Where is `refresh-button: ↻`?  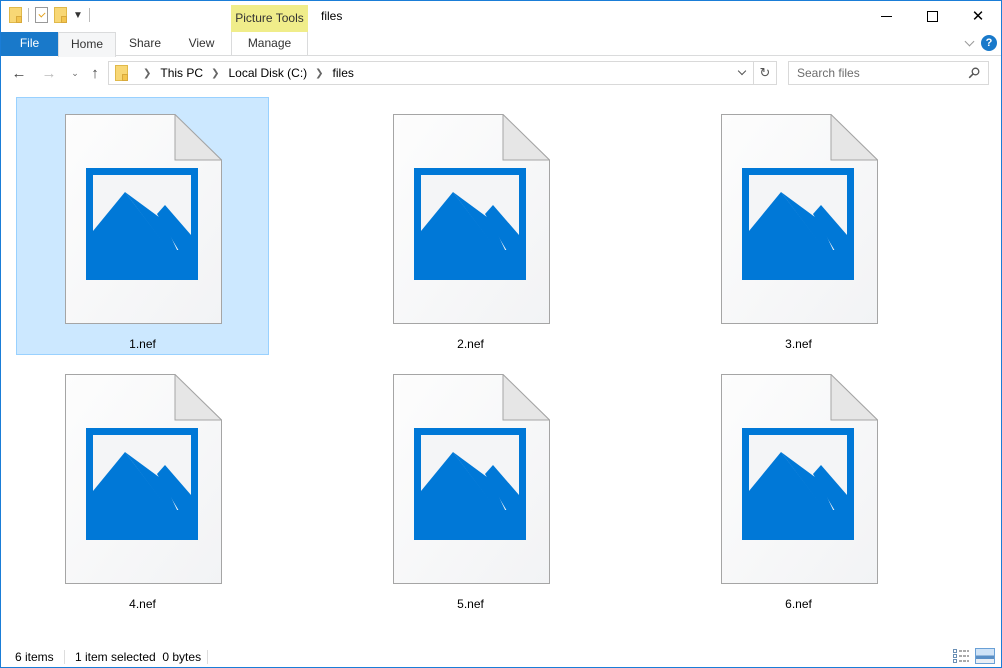
refresh-button: ↻ is located at coordinates (765, 73).